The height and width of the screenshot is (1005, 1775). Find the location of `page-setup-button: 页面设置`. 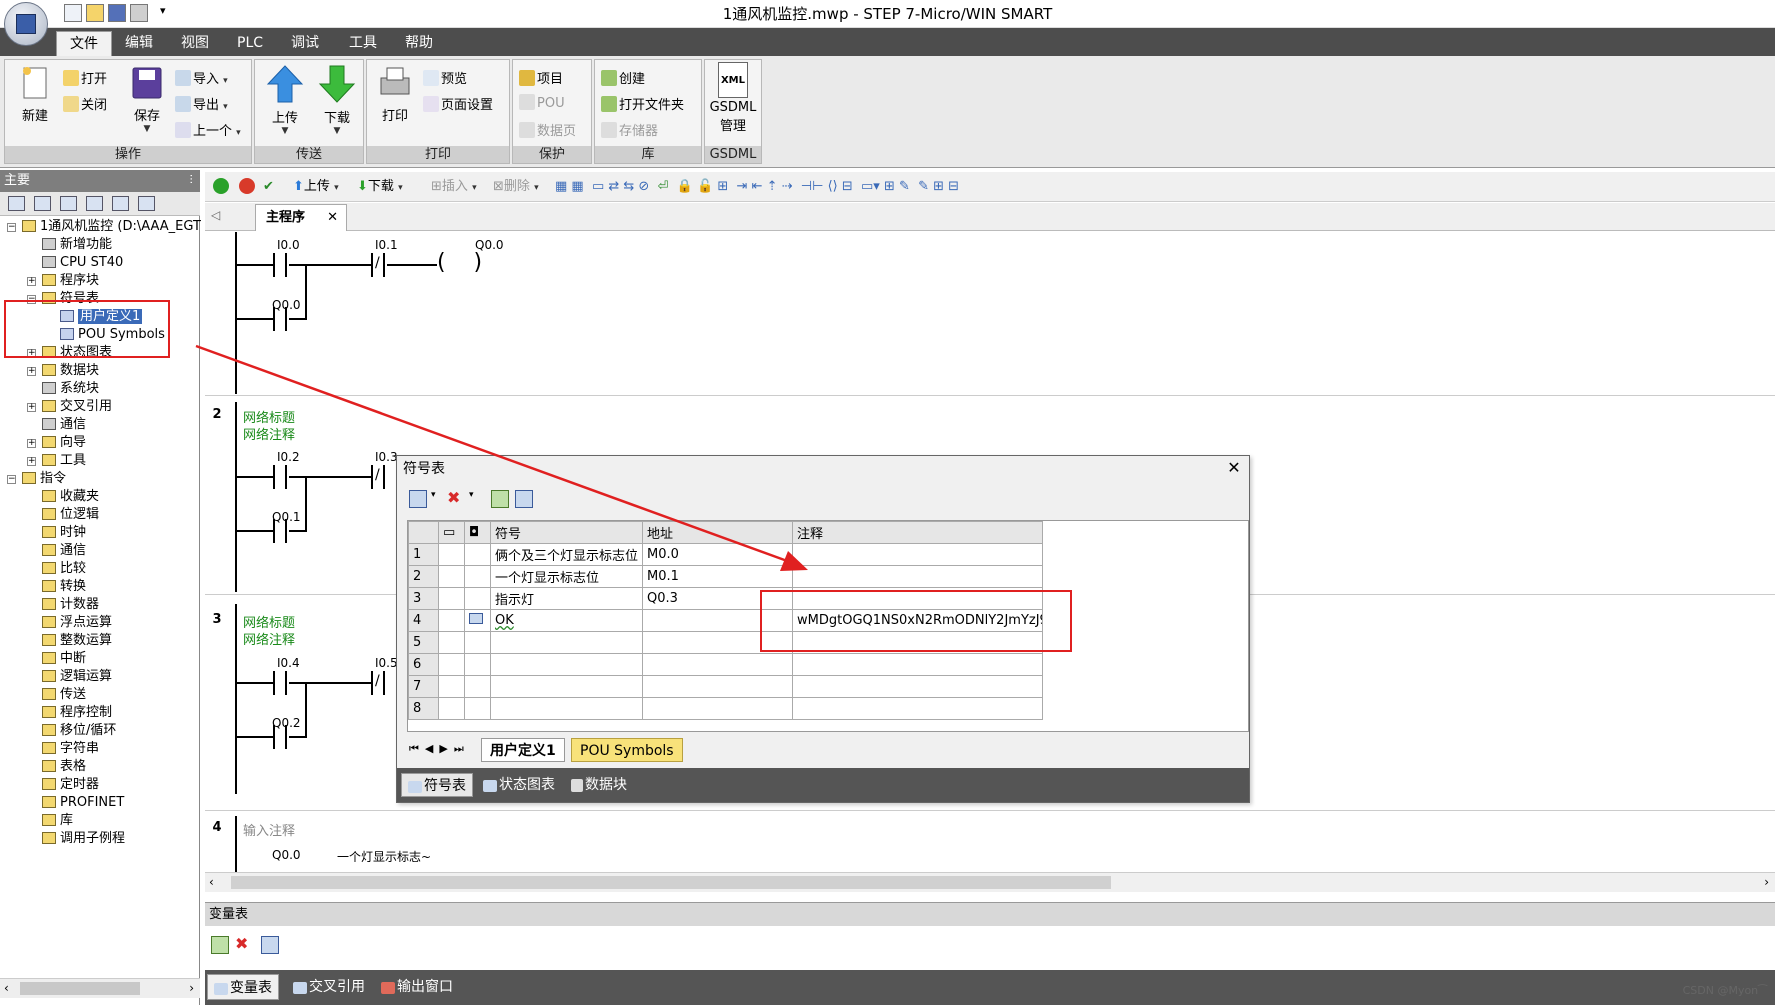

page-setup-button: 页面设置 is located at coordinates (458, 103).